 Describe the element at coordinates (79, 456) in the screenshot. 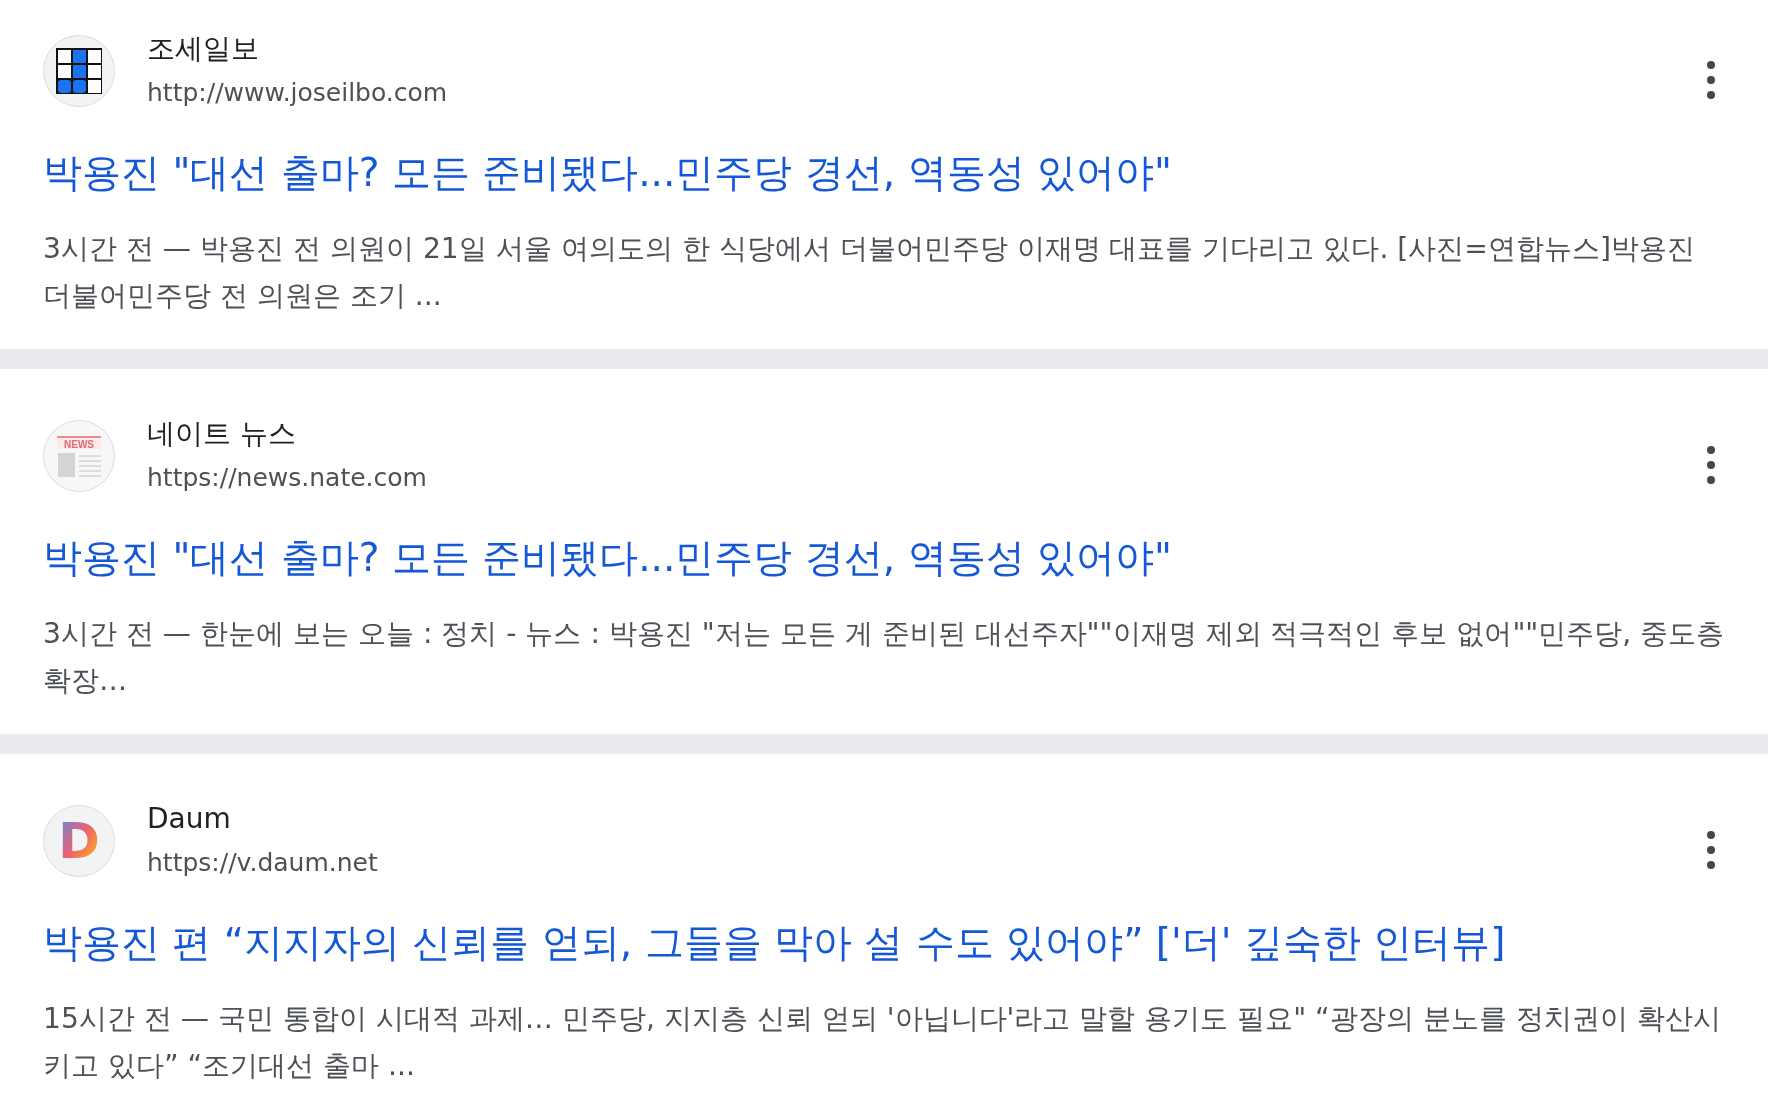

I see `newspaper-icon: NEWS` at that location.